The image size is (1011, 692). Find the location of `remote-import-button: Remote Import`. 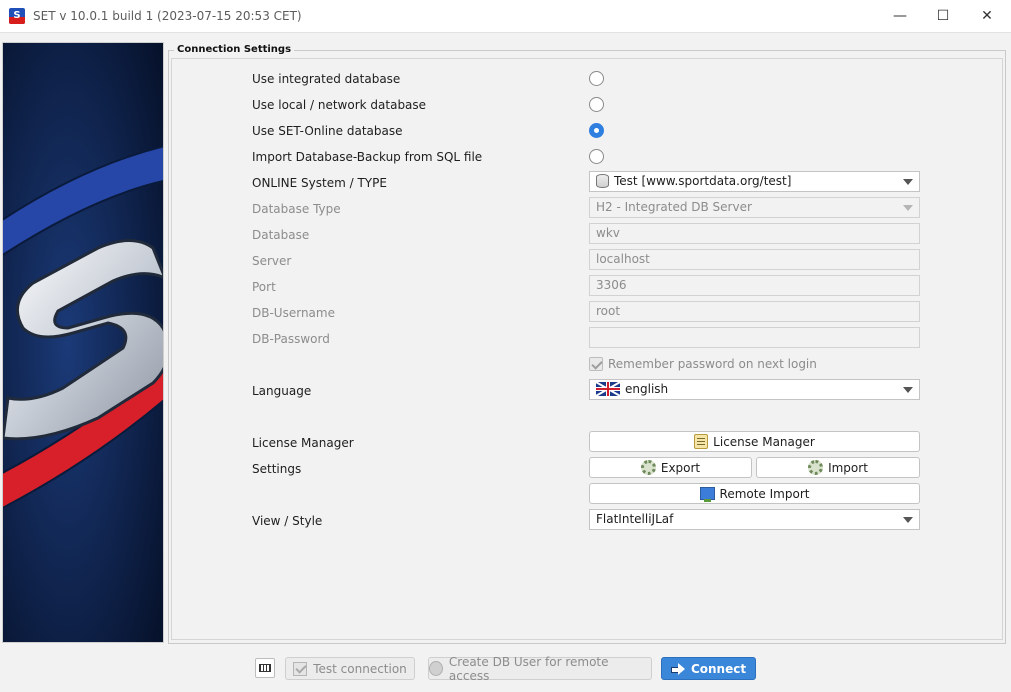

remote-import-button: Remote Import is located at coordinates (754, 493).